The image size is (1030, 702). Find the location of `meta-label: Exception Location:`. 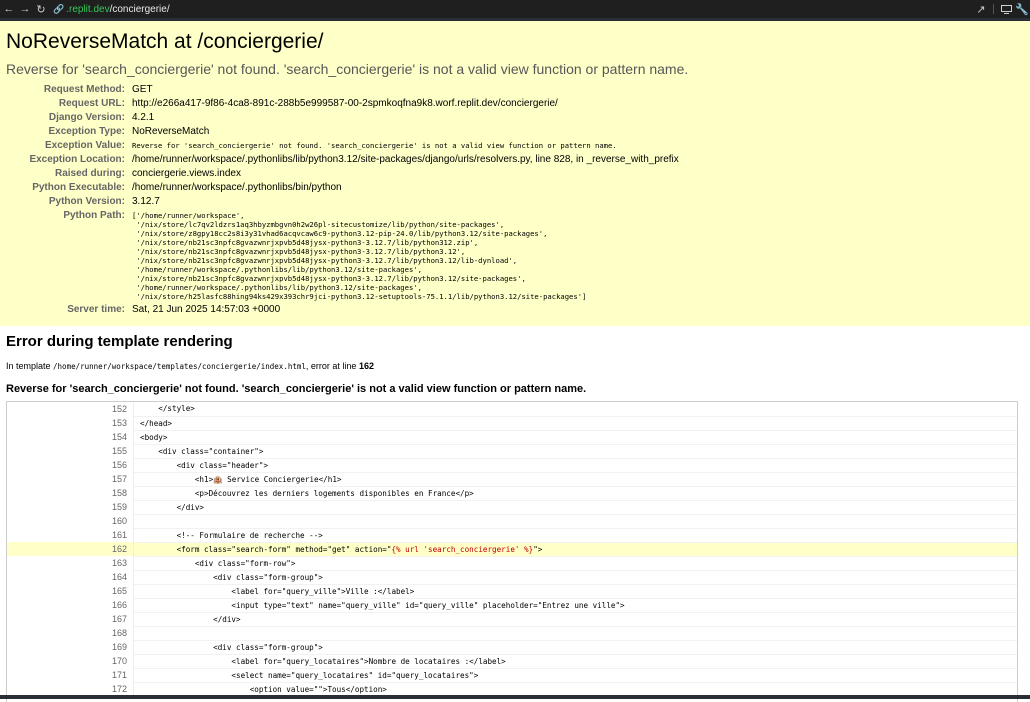

meta-label: Exception Location: is located at coordinates (77, 159).